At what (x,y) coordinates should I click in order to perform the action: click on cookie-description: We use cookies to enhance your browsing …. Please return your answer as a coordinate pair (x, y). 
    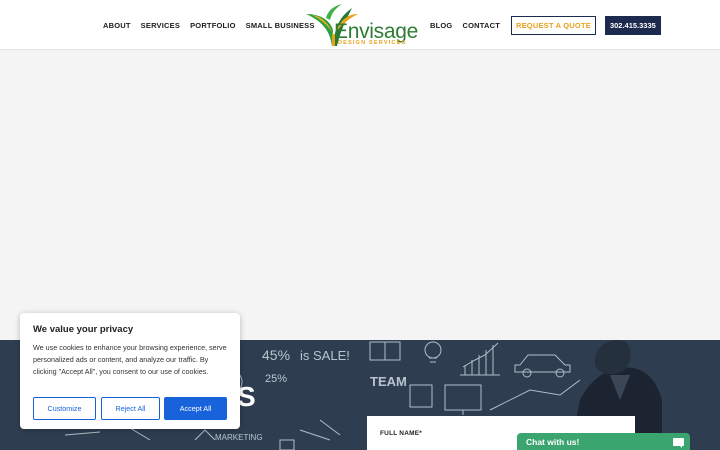
    Looking at the image, I should click on (130, 359).